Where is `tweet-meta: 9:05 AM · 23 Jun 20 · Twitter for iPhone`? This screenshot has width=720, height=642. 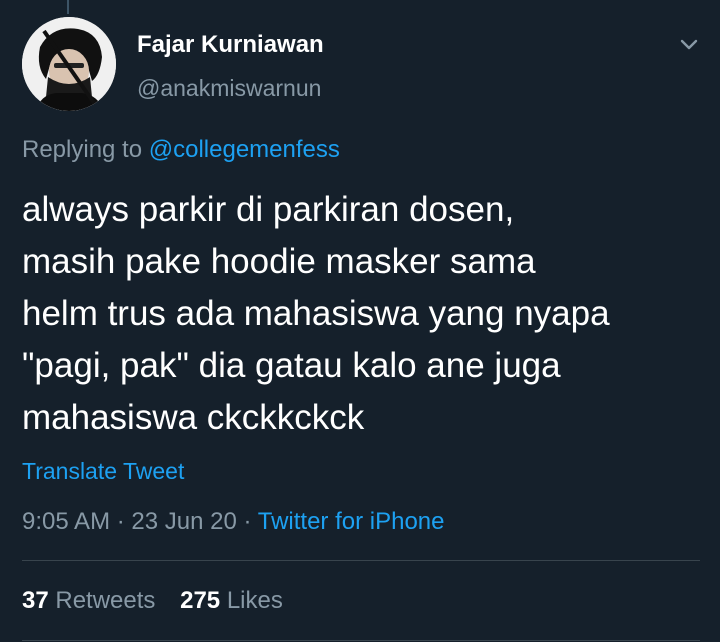 tweet-meta: 9:05 AM · 23 Jun 20 · Twitter for iPhone is located at coordinates (233, 522).